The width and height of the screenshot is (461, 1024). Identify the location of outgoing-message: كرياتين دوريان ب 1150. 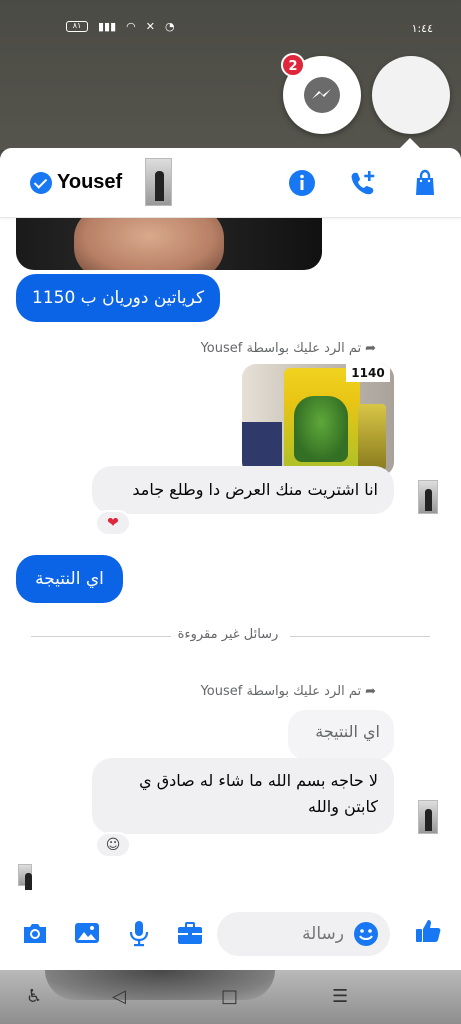
(118, 298).